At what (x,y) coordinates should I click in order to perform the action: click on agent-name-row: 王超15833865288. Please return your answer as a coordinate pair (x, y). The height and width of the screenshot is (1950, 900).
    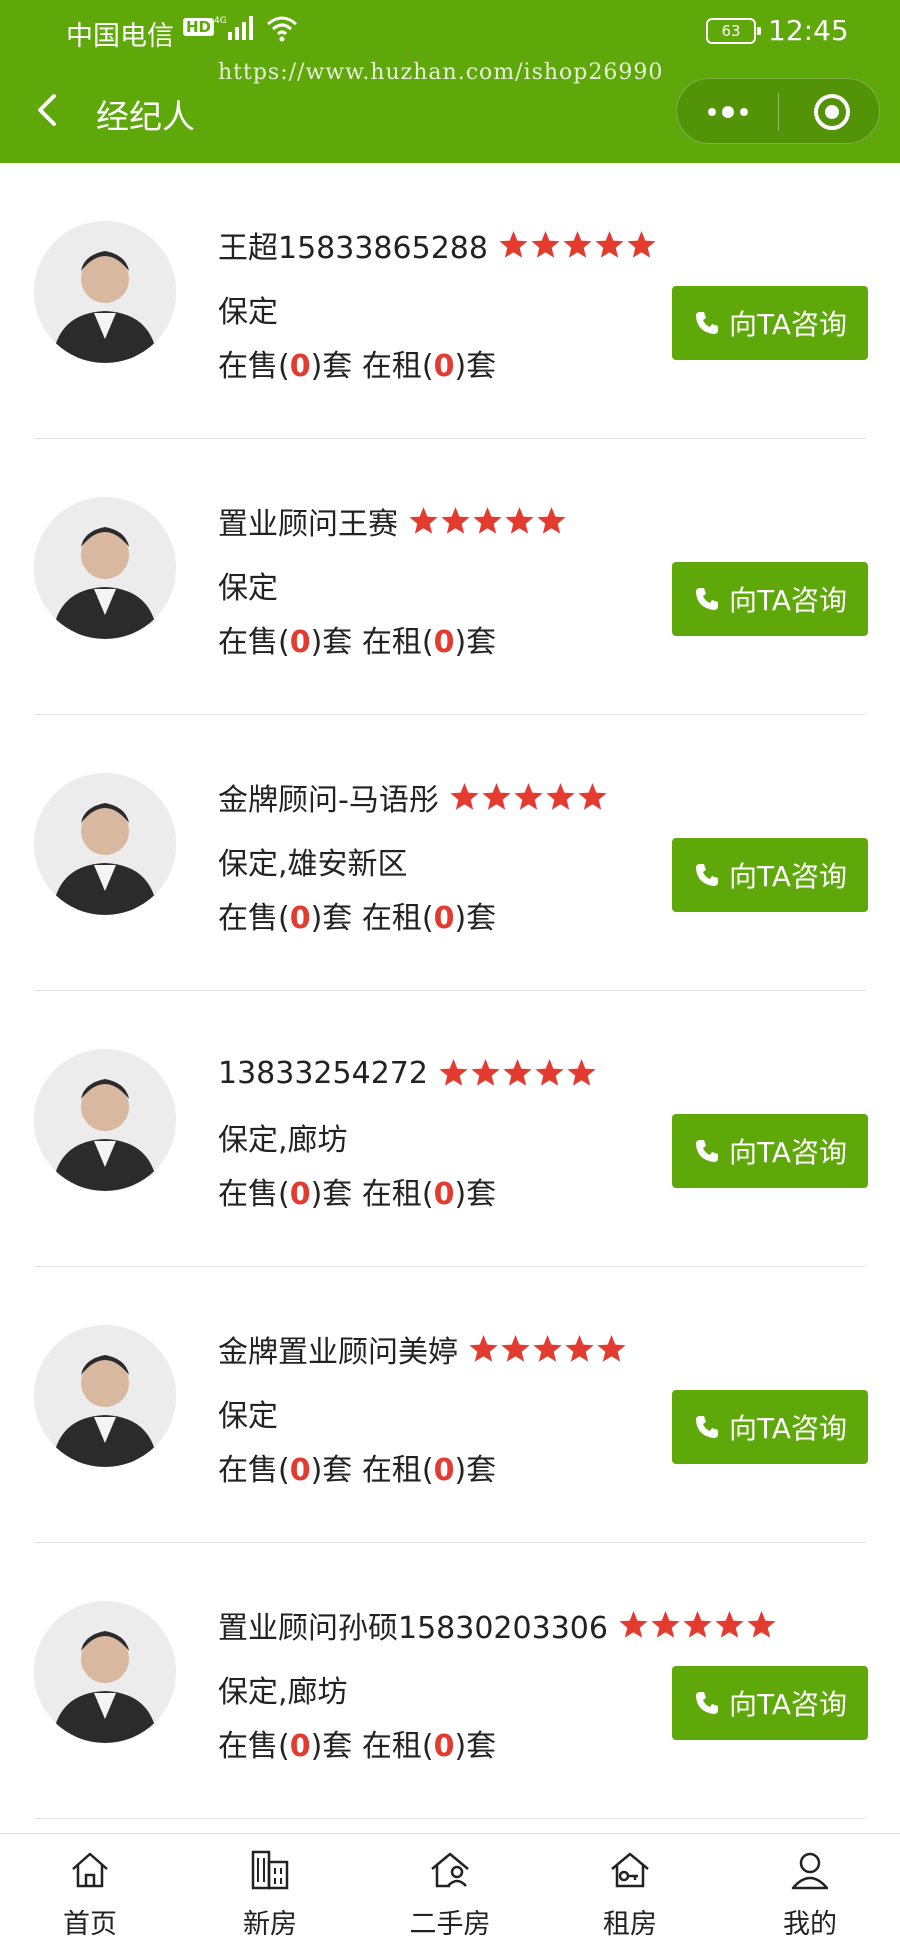
    Looking at the image, I should click on (438, 245).